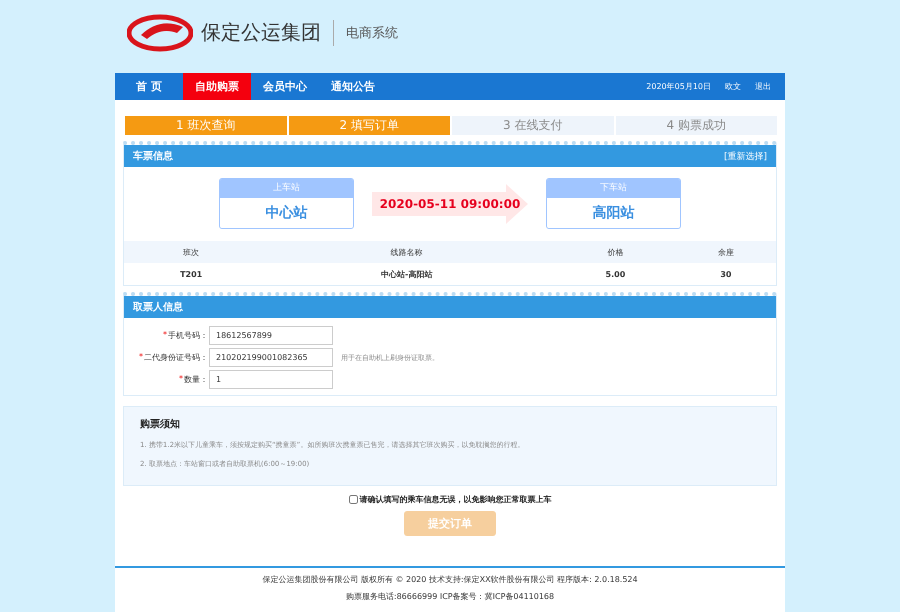 This screenshot has height=612, width=900. Describe the element at coordinates (532, 125) in the screenshot. I see `step-item: 3 在线支付` at that location.